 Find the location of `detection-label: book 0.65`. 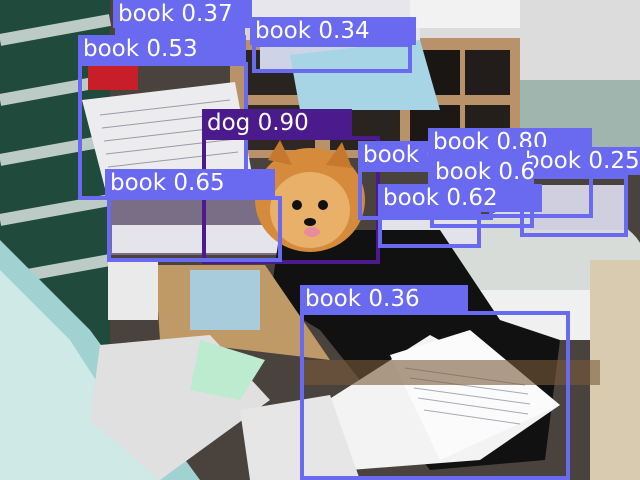

detection-label: book 0.65 is located at coordinates (190, 183).